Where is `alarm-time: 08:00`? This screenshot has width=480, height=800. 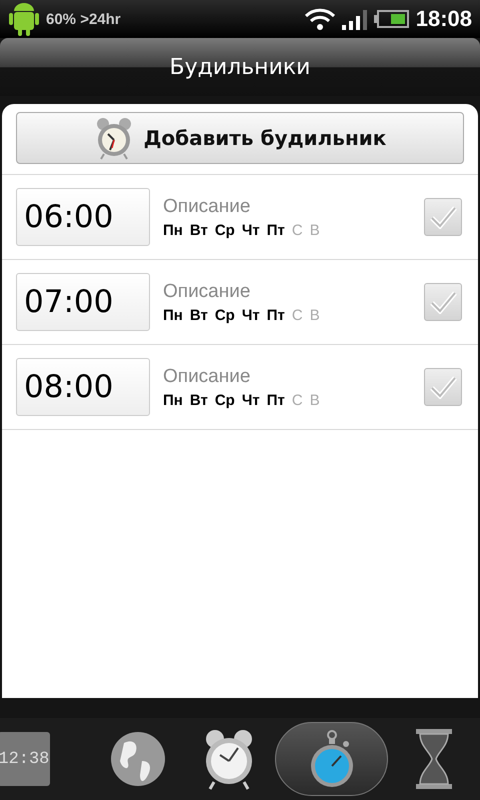
alarm-time: 08:00 is located at coordinates (83, 387).